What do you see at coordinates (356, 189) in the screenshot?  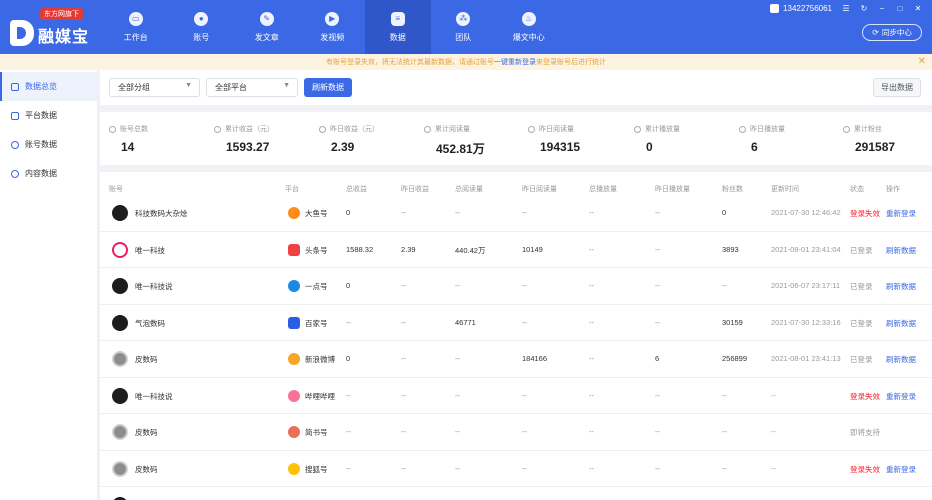 I see `col-total-income: 总收益` at bounding box center [356, 189].